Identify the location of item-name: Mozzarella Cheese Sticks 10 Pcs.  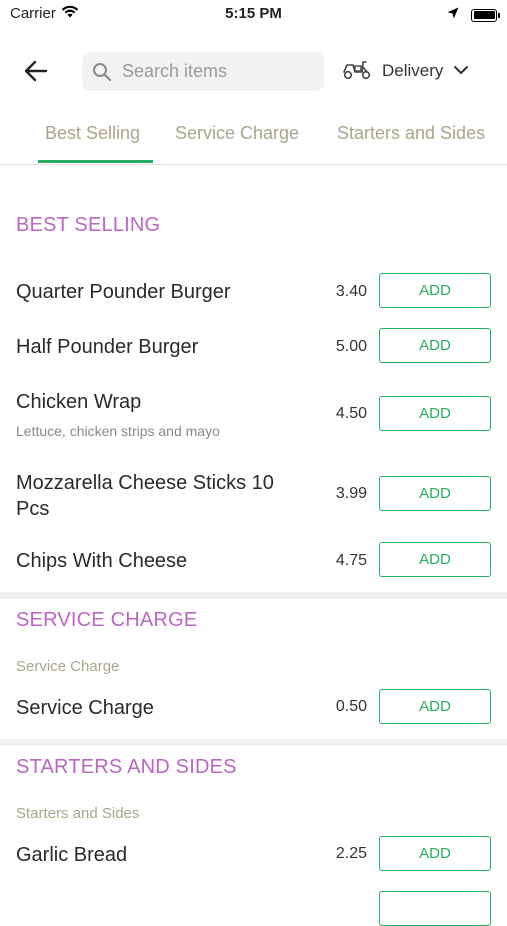
(145, 496).